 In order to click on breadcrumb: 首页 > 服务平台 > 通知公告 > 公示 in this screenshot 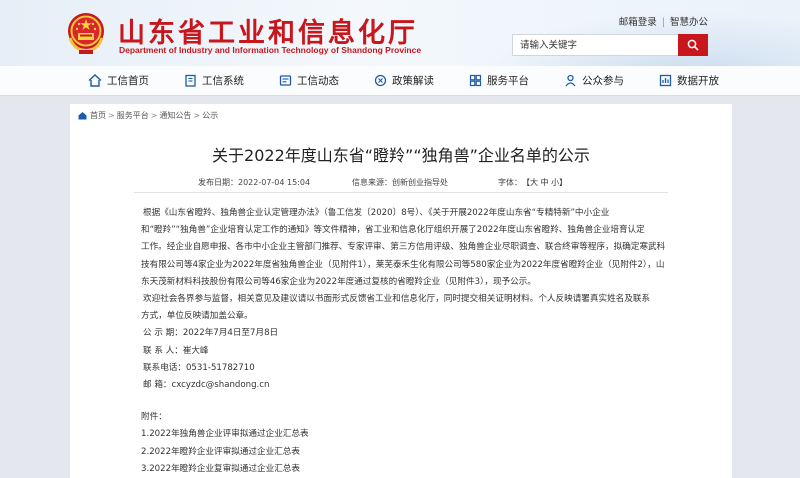, I will do `click(148, 115)`.